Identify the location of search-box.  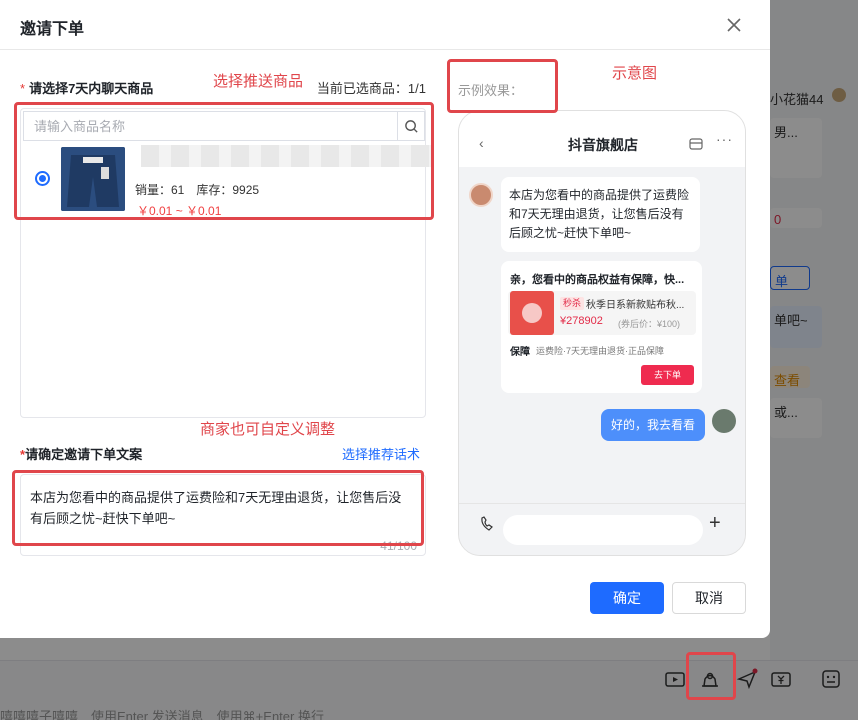
(210, 126).